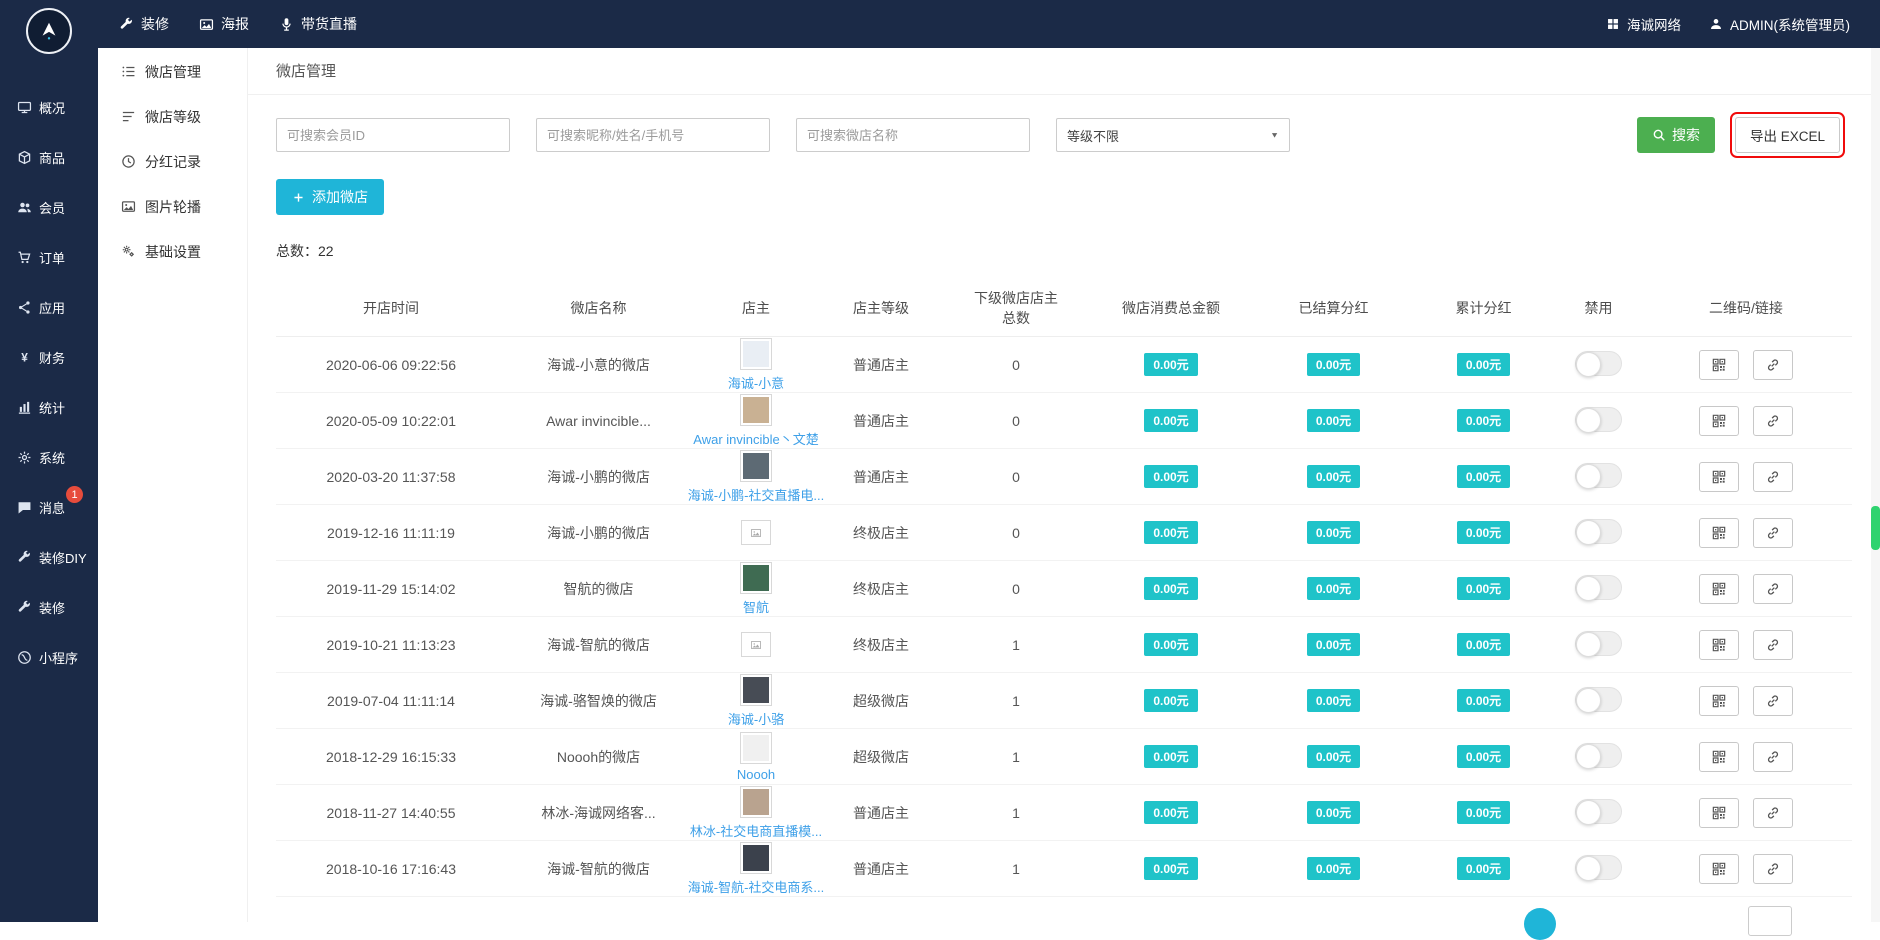 This screenshot has height=940, width=1880. What do you see at coordinates (49, 457) in the screenshot?
I see `sidebar-item-system: 系统` at bounding box center [49, 457].